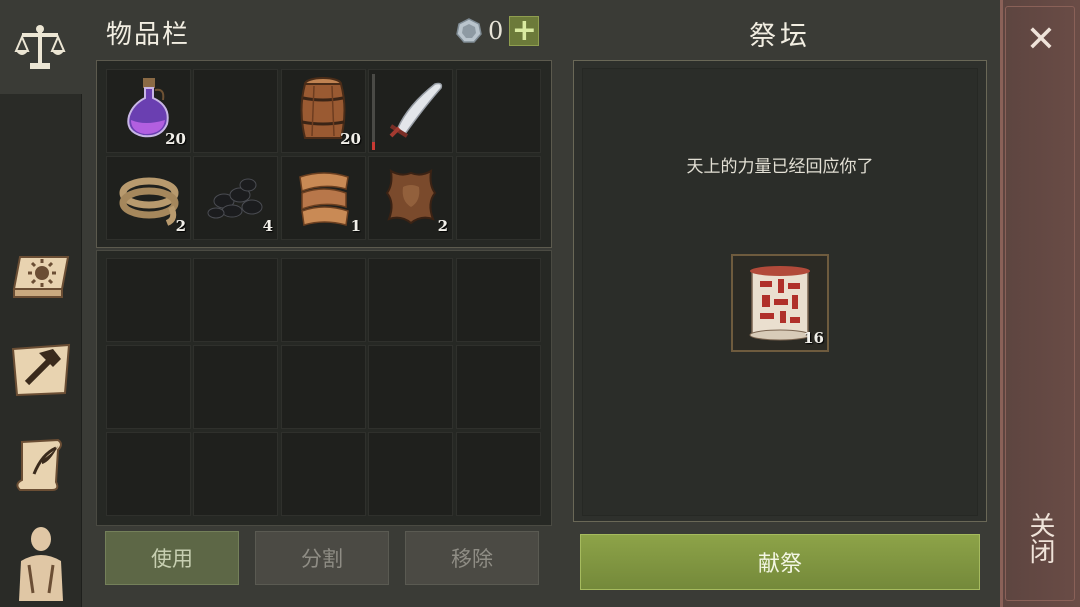  I want to click on tab-journal, so click(41, 278).